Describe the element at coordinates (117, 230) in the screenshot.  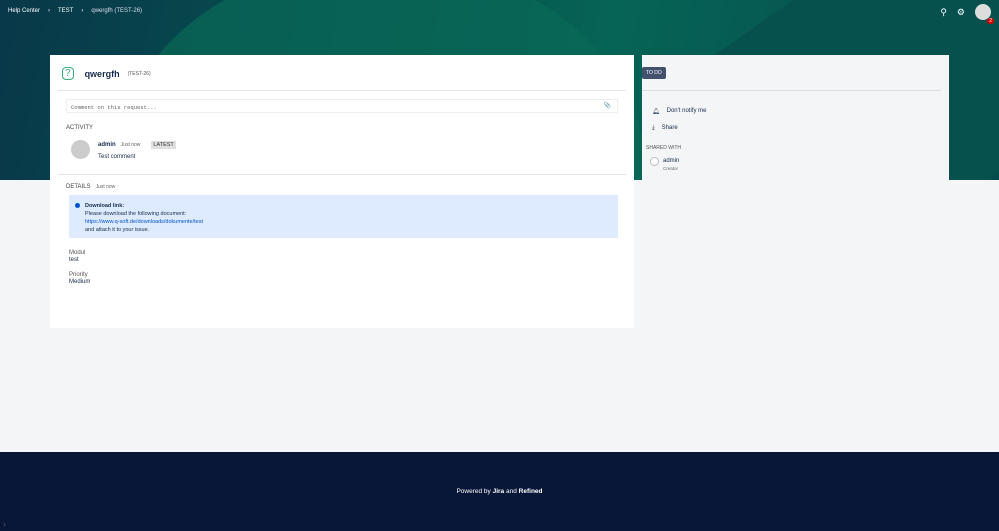
I see `info-line2: and attach it to your issue.` at that location.